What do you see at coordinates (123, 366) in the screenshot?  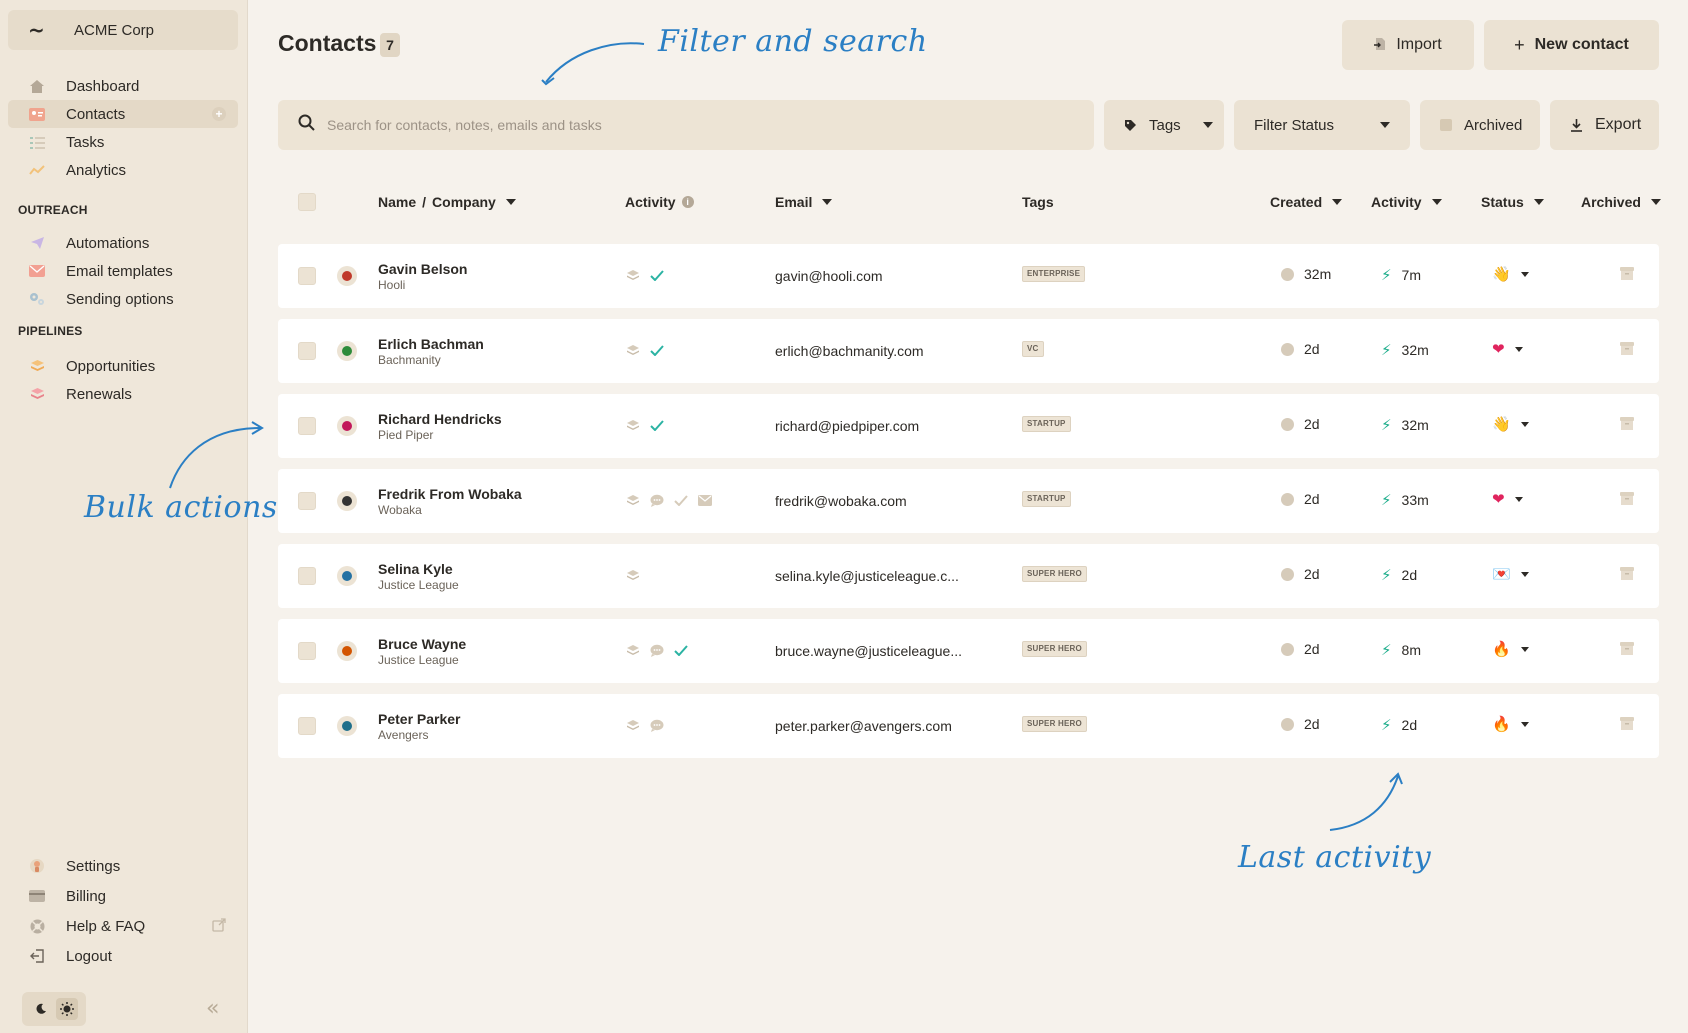 I see `nav-opportunities: Opportunities` at bounding box center [123, 366].